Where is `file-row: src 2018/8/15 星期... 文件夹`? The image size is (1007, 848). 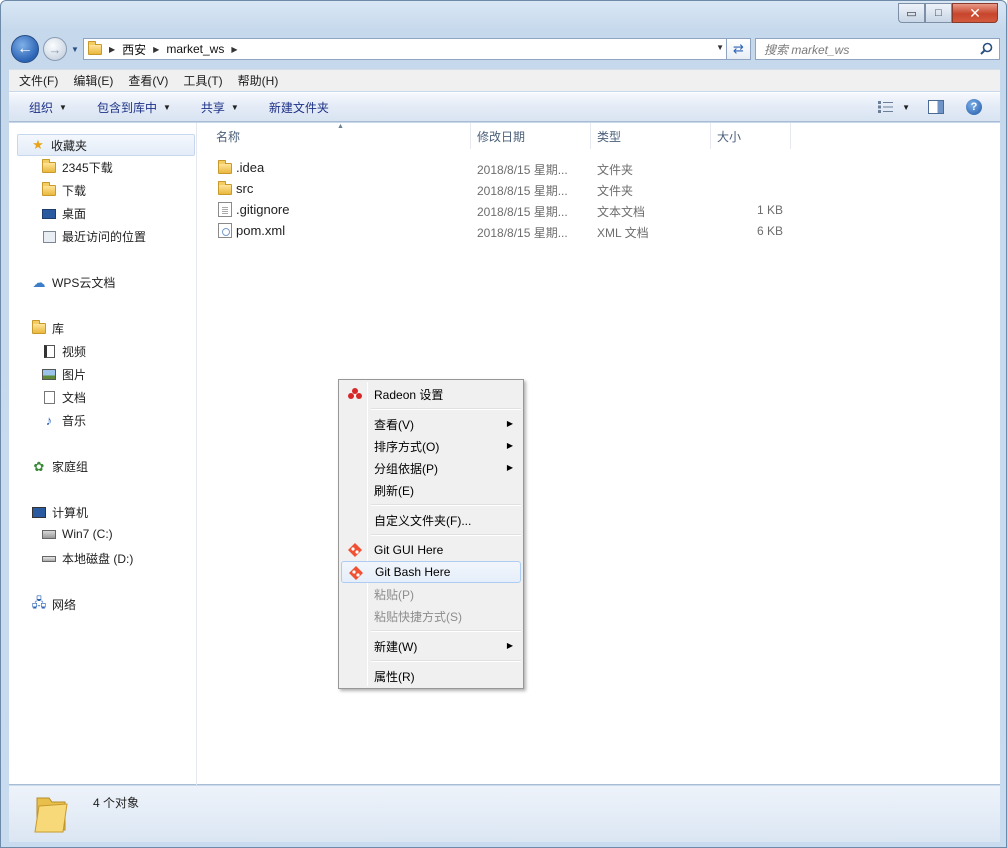
file-row: src 2018/8/15 星期... 文件夹 is located at coordinates (599, 188).